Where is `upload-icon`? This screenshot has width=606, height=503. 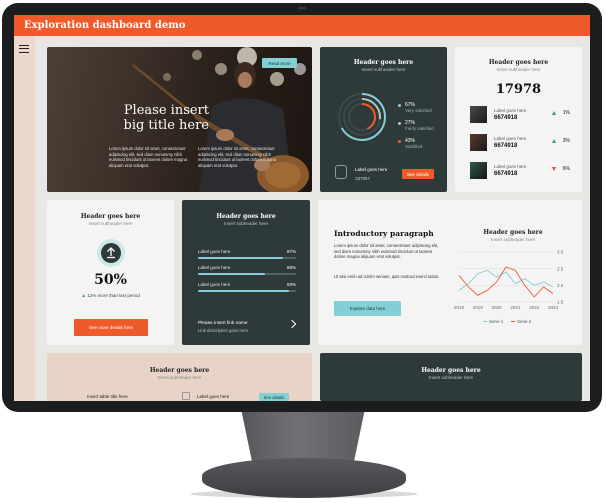 upload-icon is located at coordinates (111, 253).